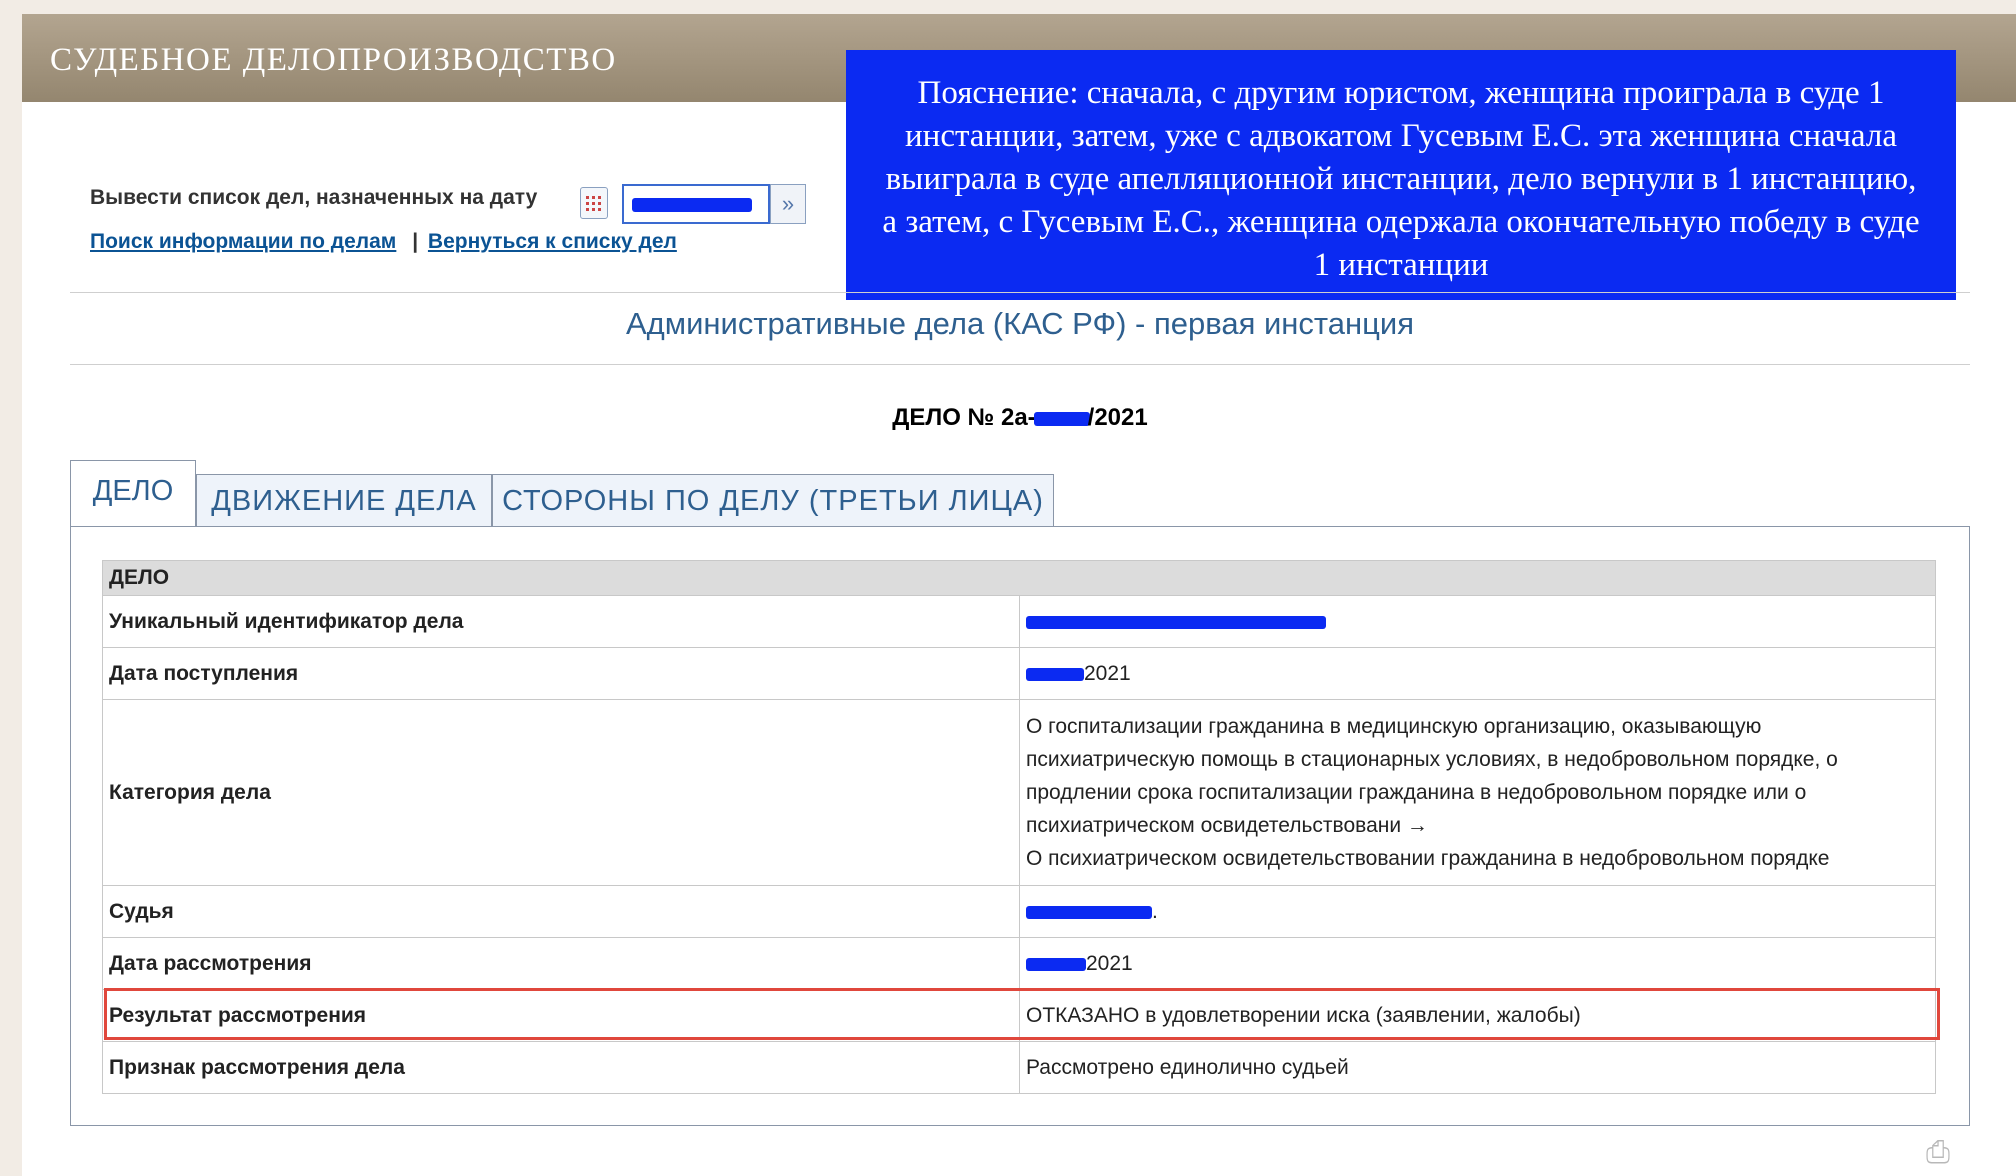  Describe the element at coordinates (133, 493) in the screenshot. I see `tab-case: ДЕЛО` at that location.